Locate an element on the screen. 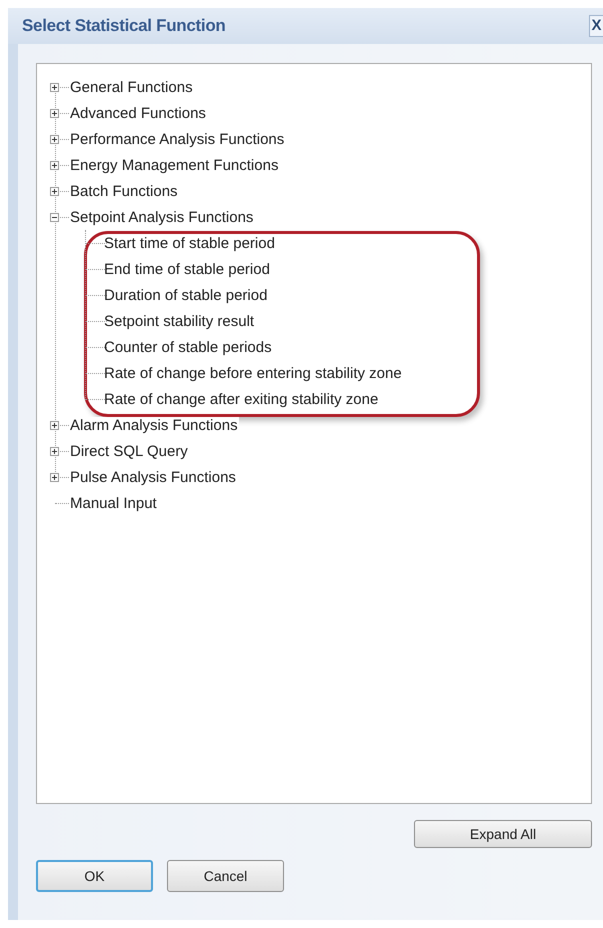 This screenshot has height=928, width=603. tree-item: Setpoint Analysis Functions is located at coordinates (161, 217).